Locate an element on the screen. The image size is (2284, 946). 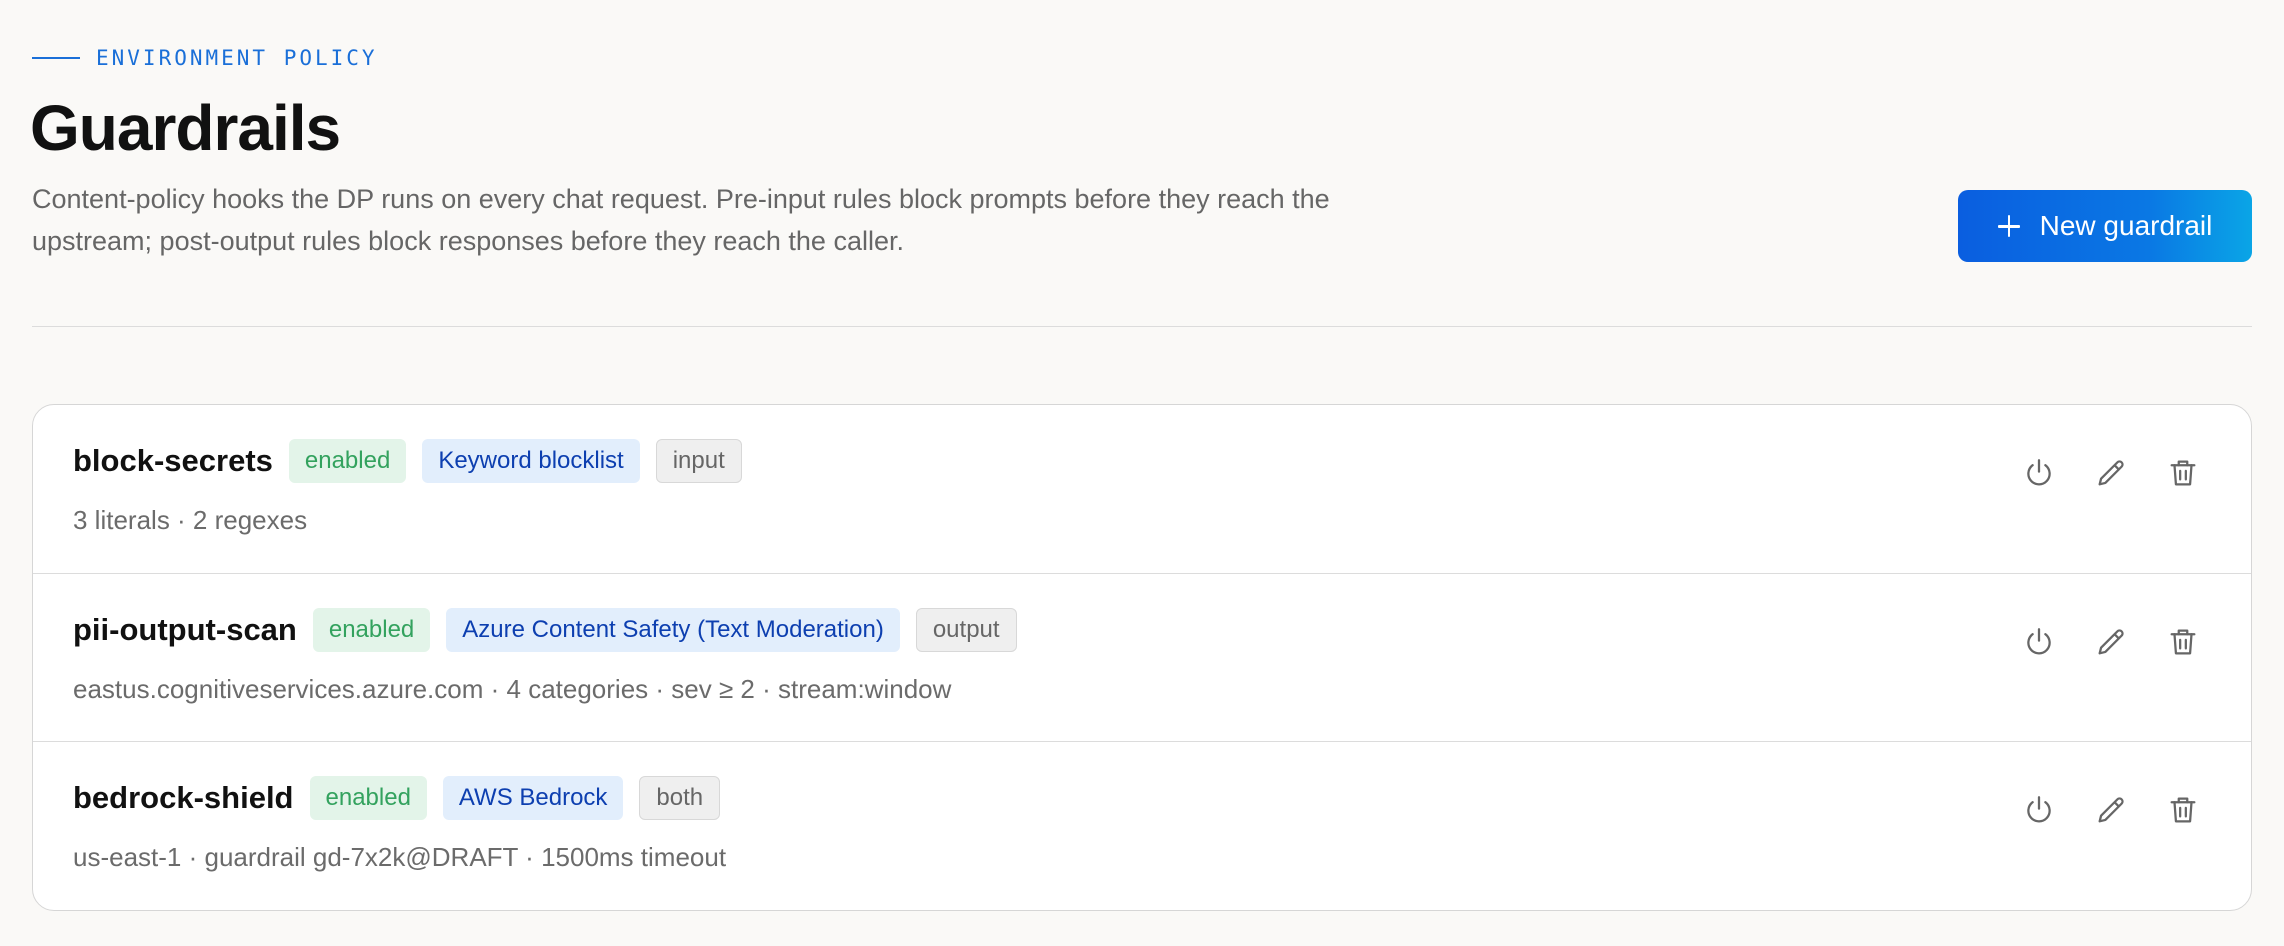
eyebrow-label: ENVIRONMENT POLICY is located at coordinates (237, 58).